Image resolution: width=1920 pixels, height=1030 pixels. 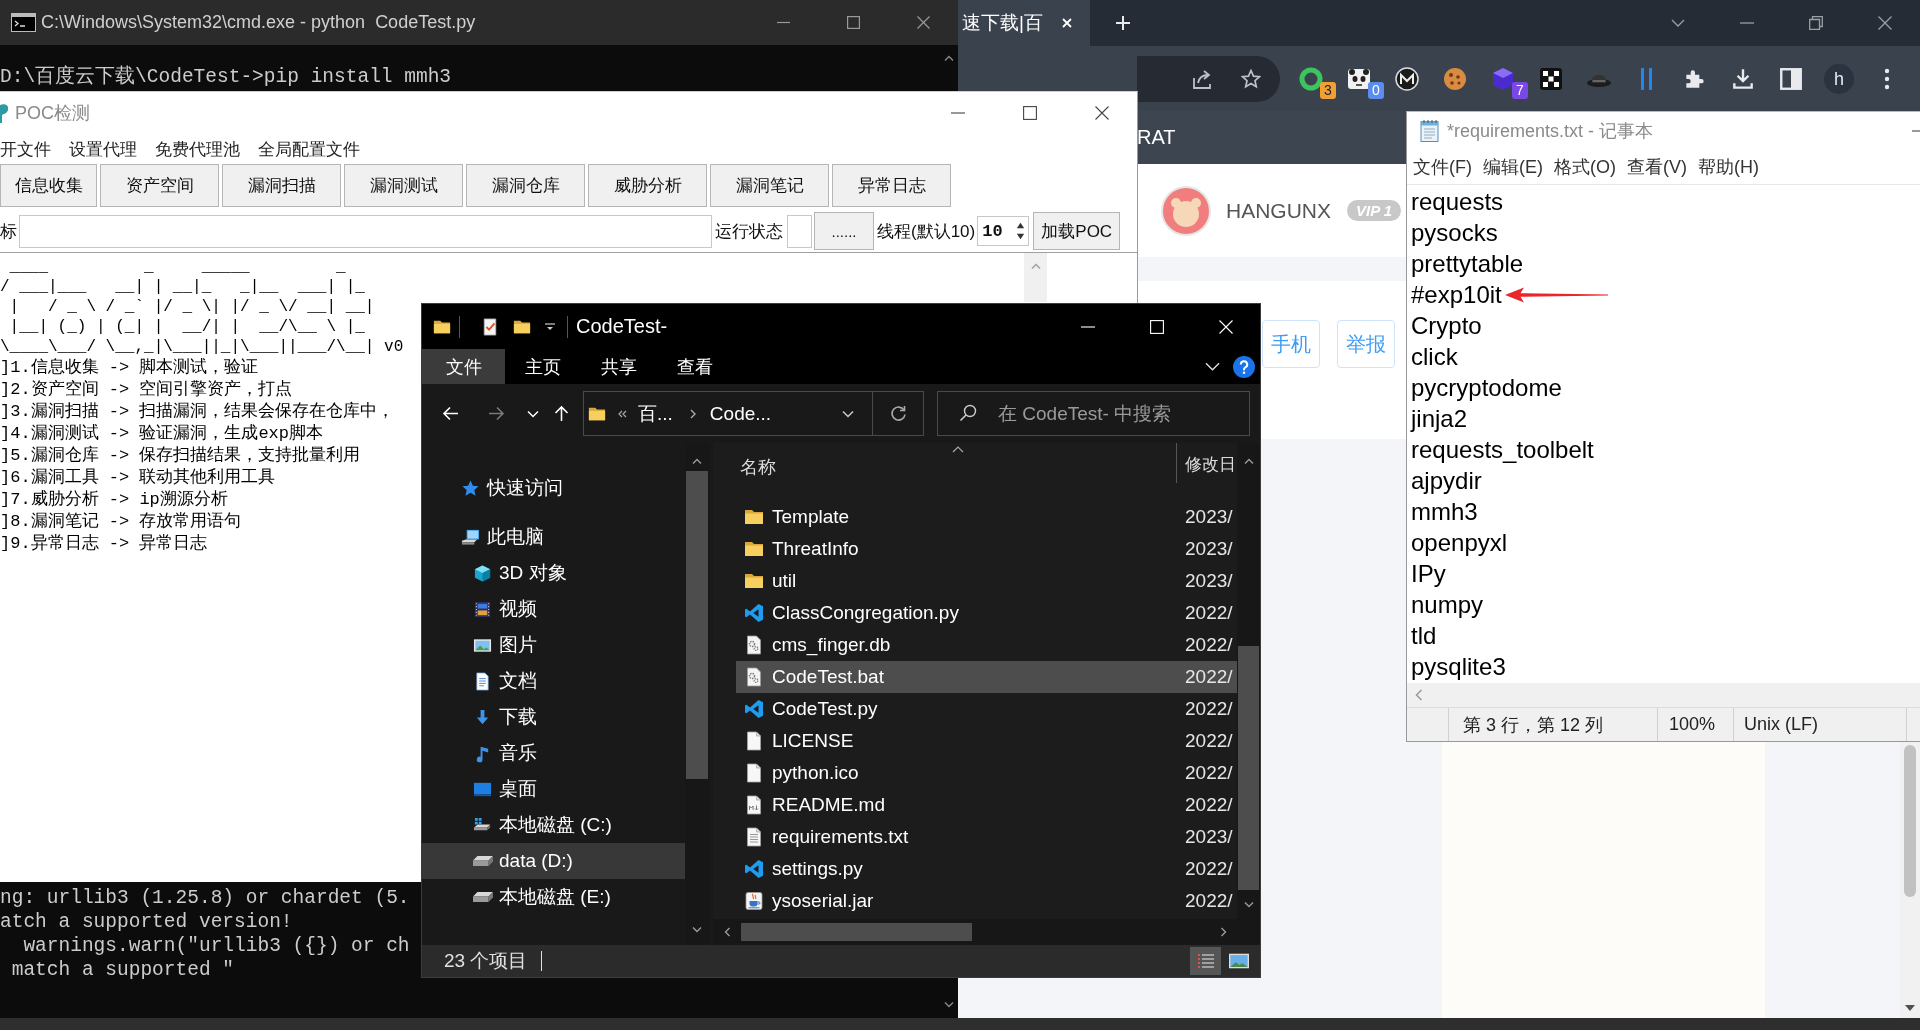 What do you see at coordinates (197, 149) in the screenshot?
I see `menu-item: 免费代理池` at bounding box center [197, 149].